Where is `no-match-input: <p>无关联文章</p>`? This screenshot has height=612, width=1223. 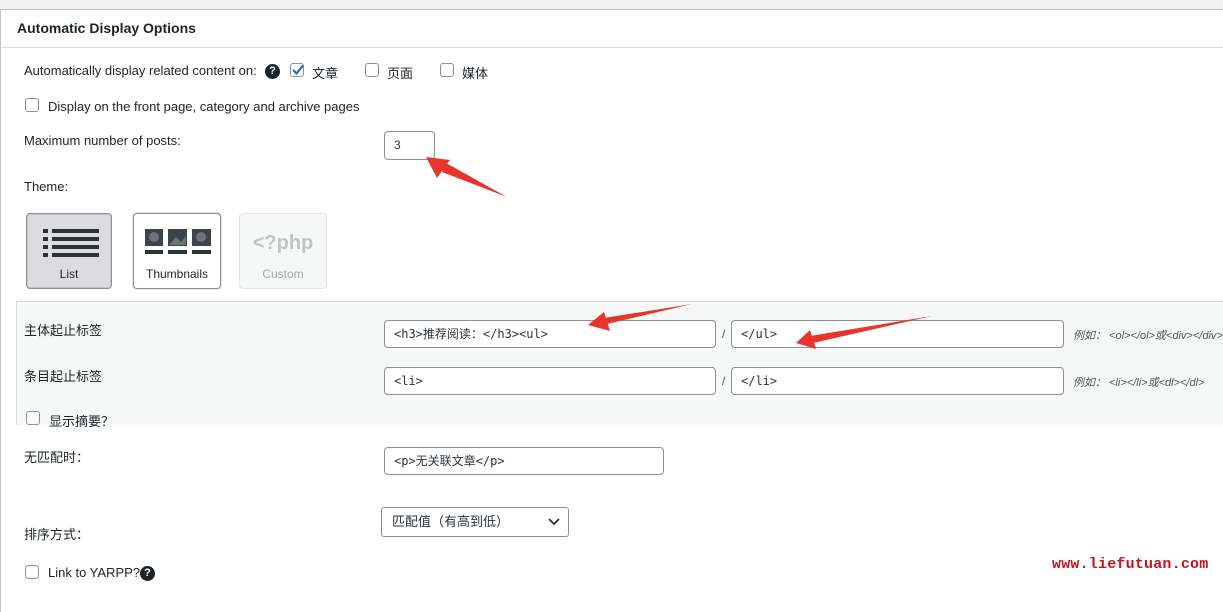 no-match-input: <p>无关联文章</p> is located at coordinates (524, 461).